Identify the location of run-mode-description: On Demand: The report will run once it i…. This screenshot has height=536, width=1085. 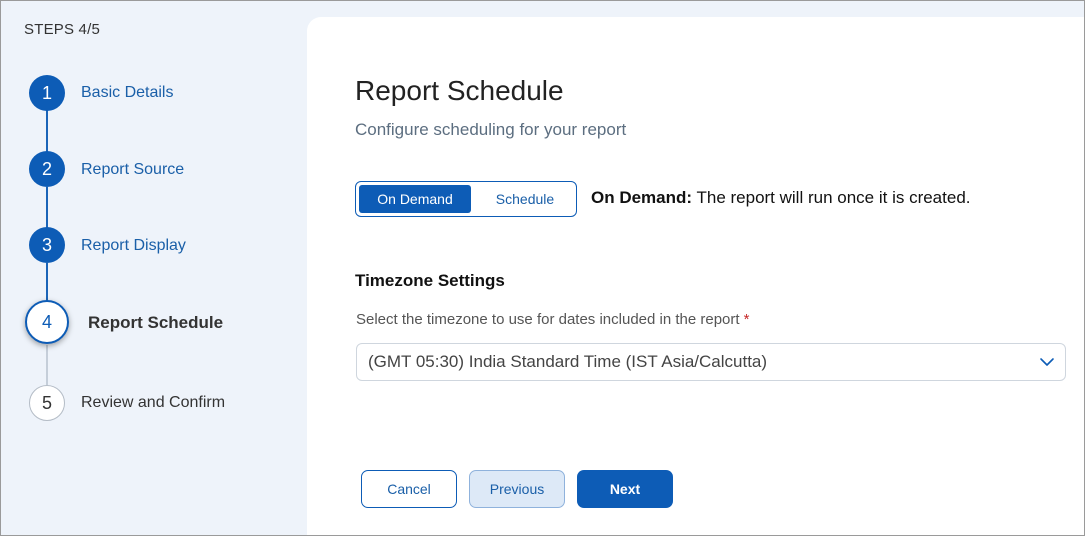
(781, 198).